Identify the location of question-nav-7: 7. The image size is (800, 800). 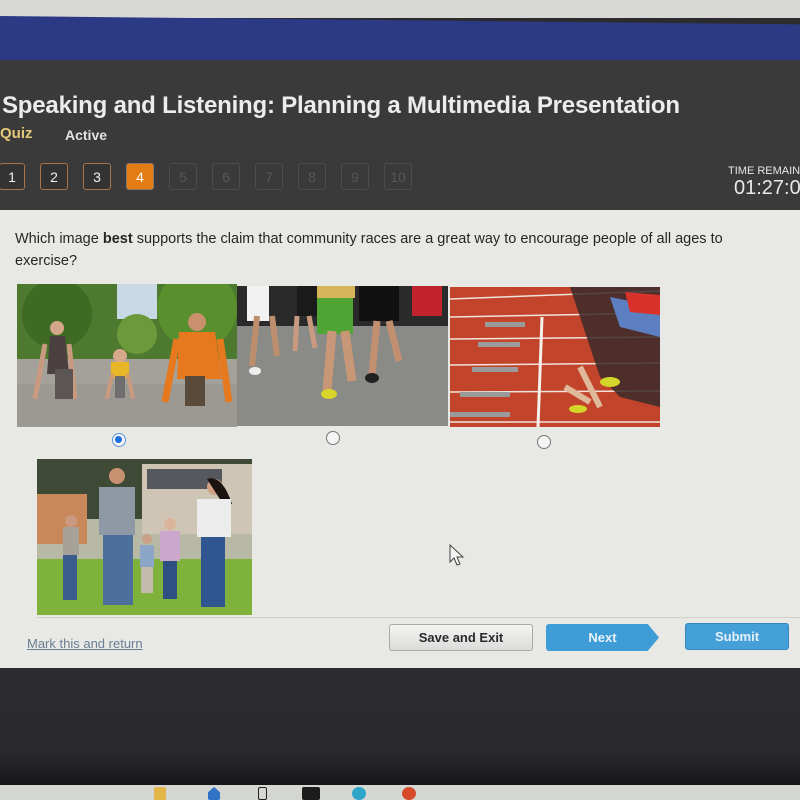
(269, 176).